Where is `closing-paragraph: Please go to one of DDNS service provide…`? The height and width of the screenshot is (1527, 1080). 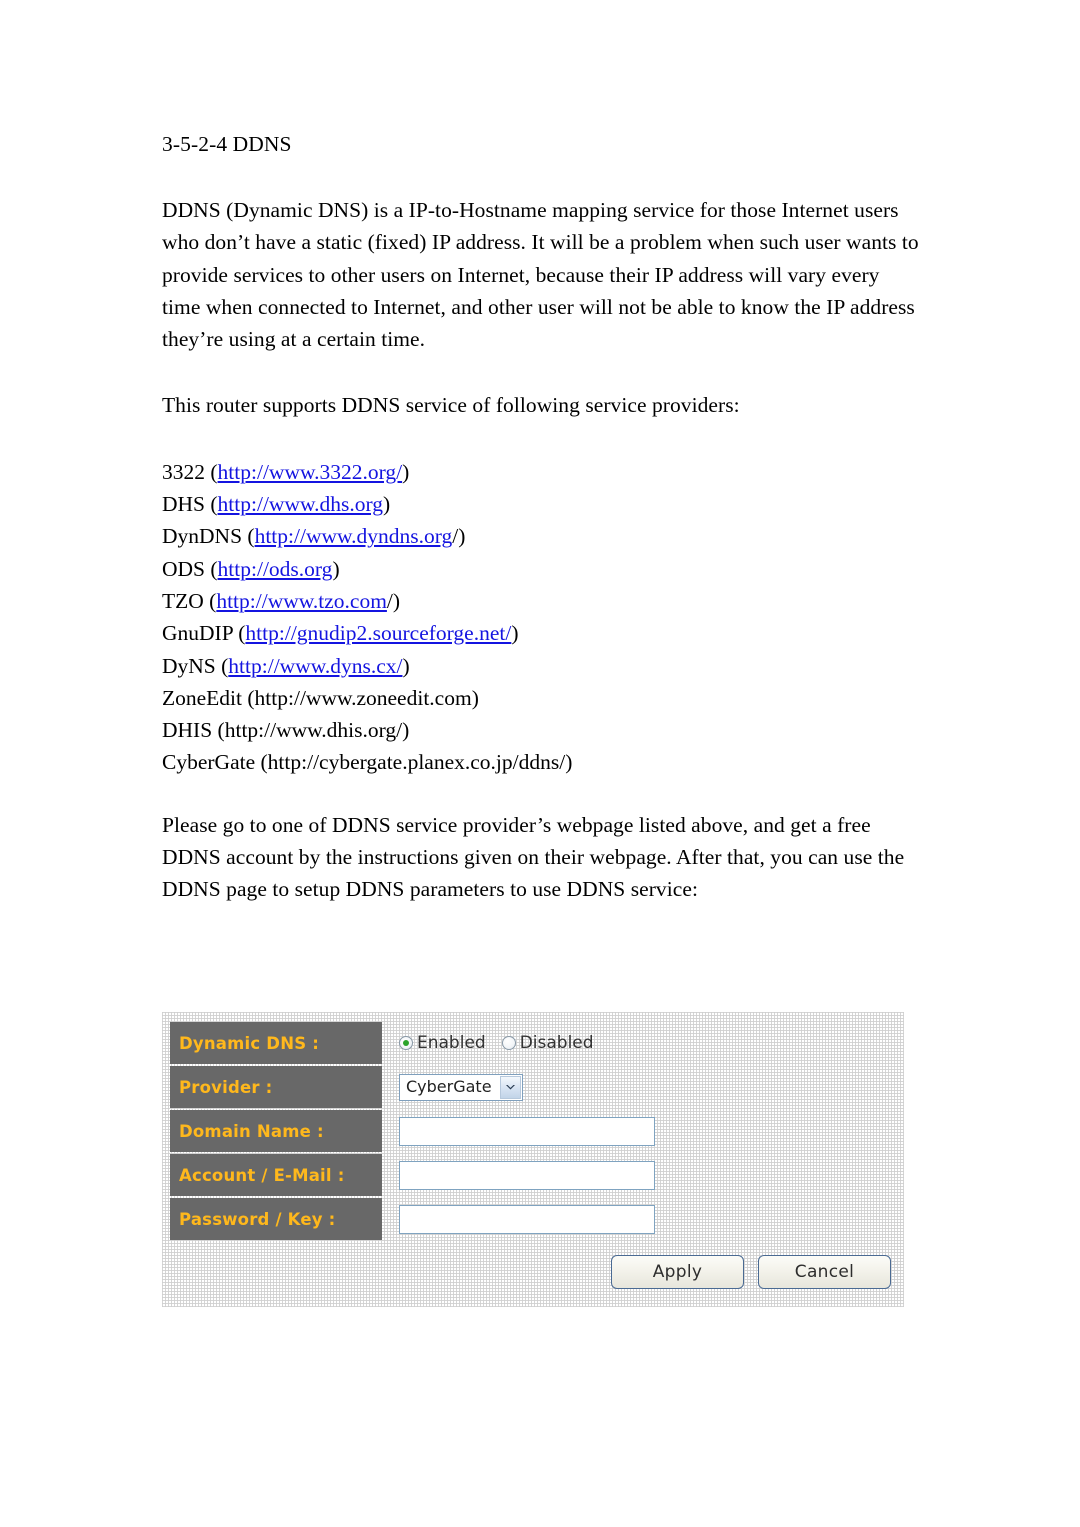 closing-paragraph: Please go to one of DDNS service provide… is located at coordinates (533, 857).